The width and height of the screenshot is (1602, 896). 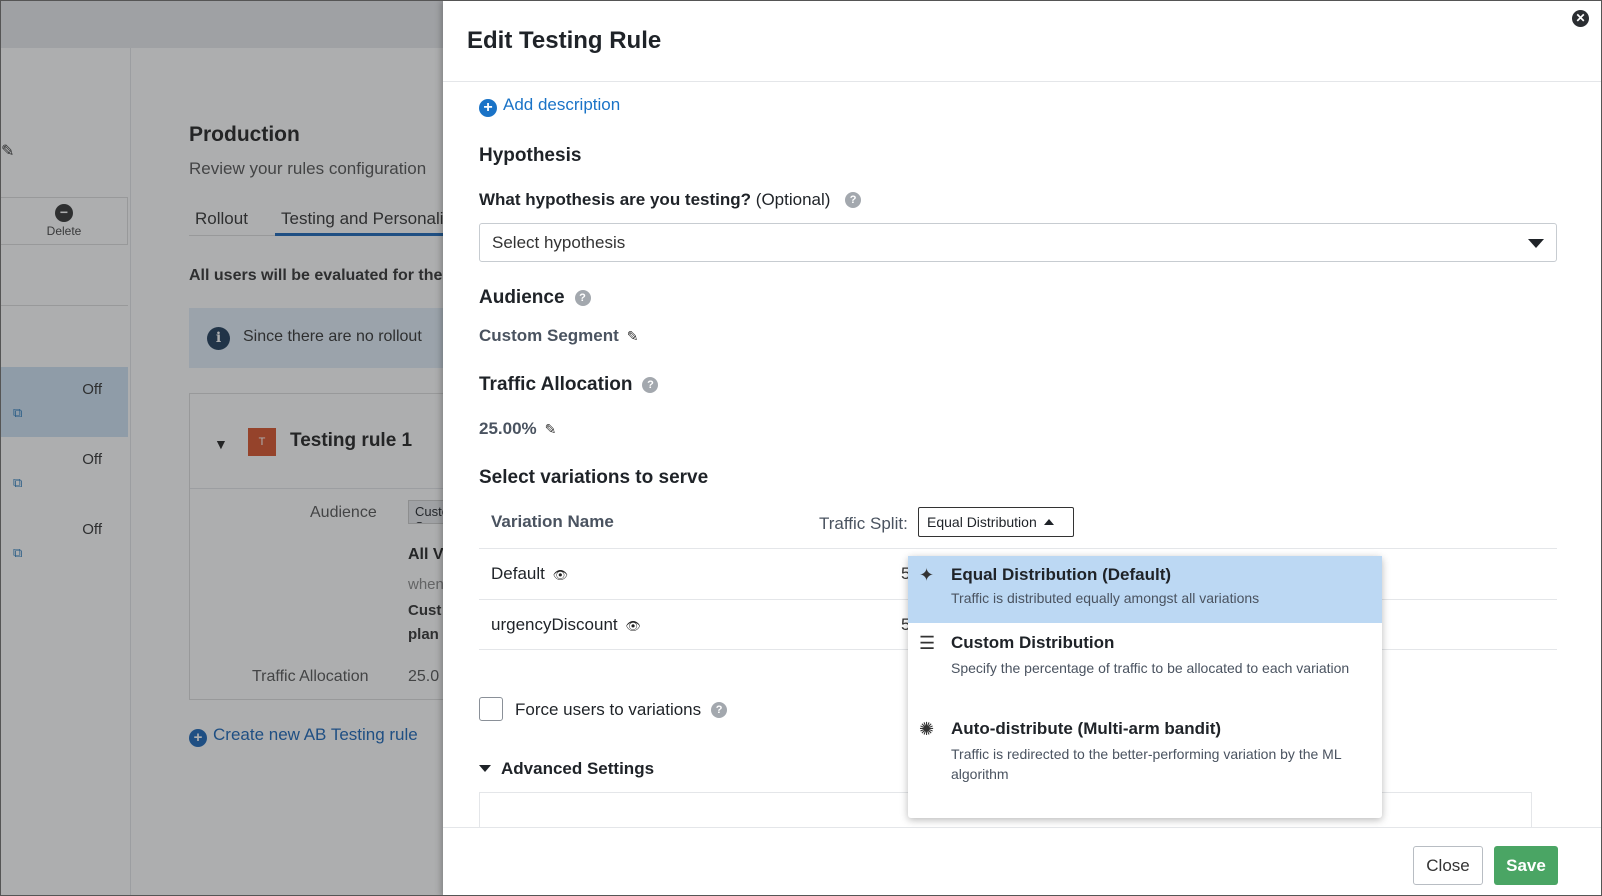 I want to click on force-users-label: Force users to variations, so click(x=608, y=709).